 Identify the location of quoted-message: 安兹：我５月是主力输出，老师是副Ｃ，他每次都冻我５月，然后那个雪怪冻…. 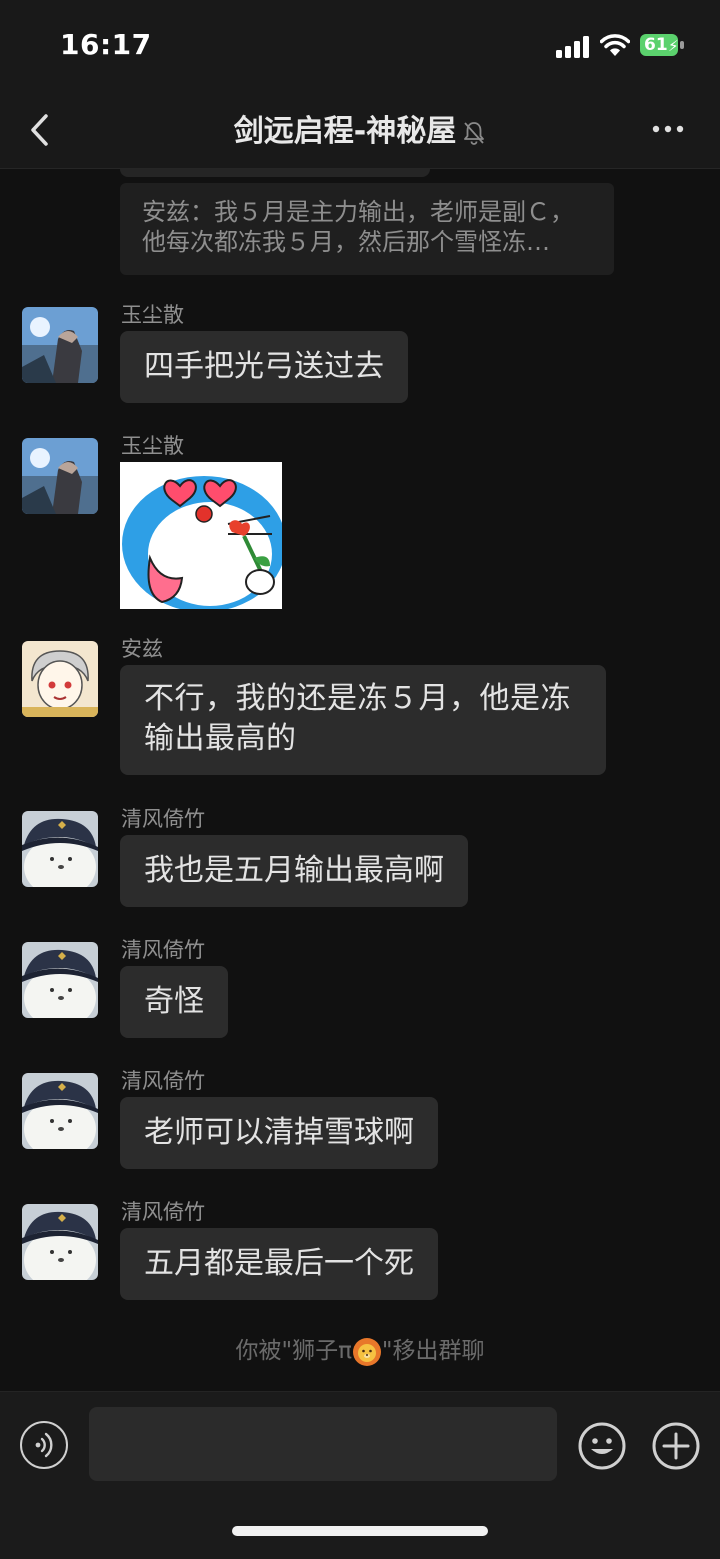
(367, 229).